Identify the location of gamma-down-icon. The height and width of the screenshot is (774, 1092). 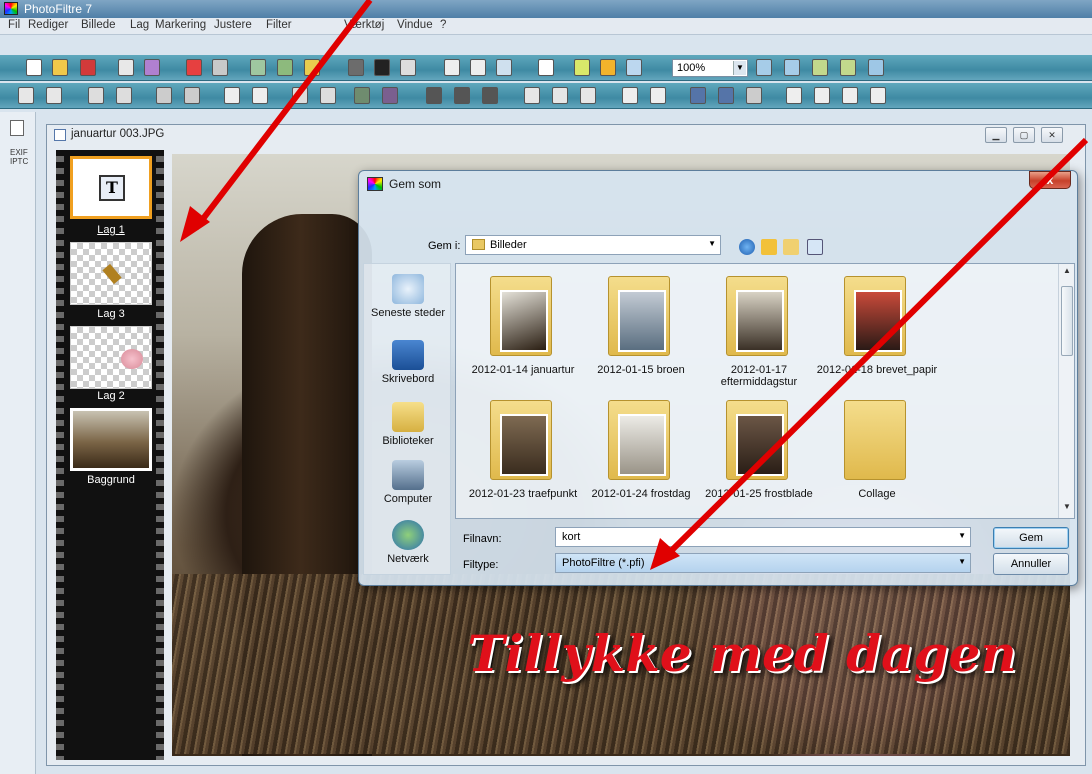
(232, 95).